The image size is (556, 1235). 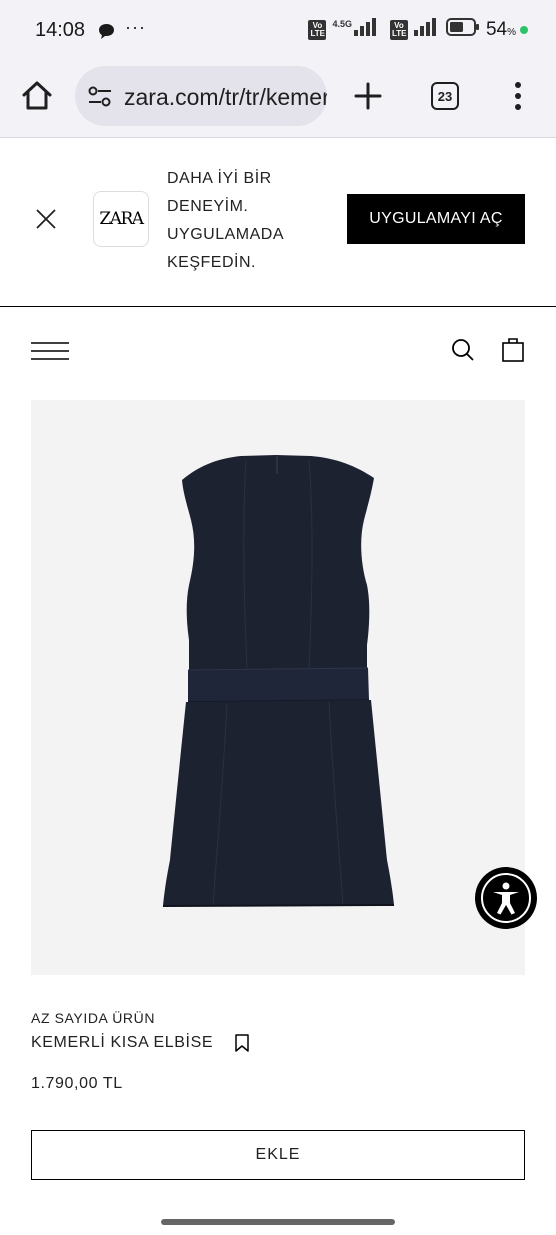 What do you see at coordinates (50, 351) in the screenshot?
I see `hamburger-menu-icon` at bounding box center [50, 351].